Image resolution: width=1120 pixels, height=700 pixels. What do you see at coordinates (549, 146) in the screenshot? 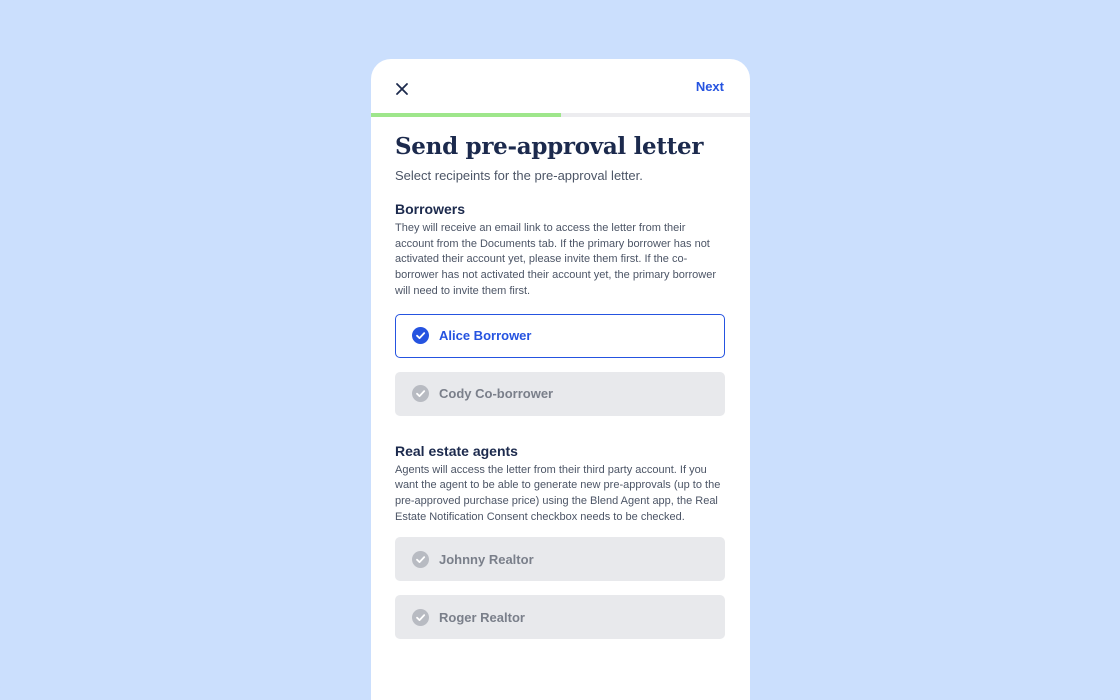
I see `page-title: Send pre-approval letter` at bounding box center [549, 146].